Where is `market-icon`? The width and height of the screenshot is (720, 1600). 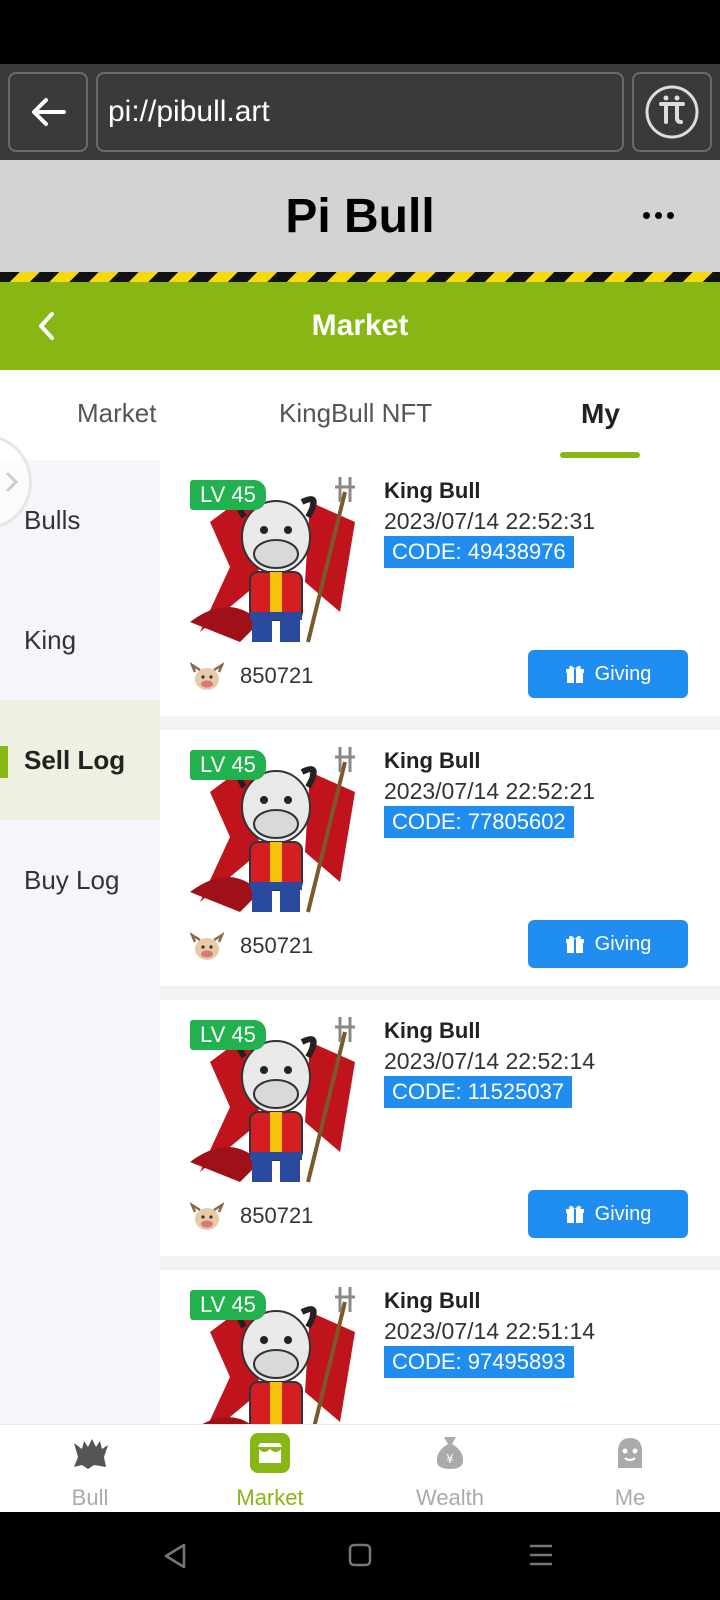
market-icon is located at coordinates (270, 1453).